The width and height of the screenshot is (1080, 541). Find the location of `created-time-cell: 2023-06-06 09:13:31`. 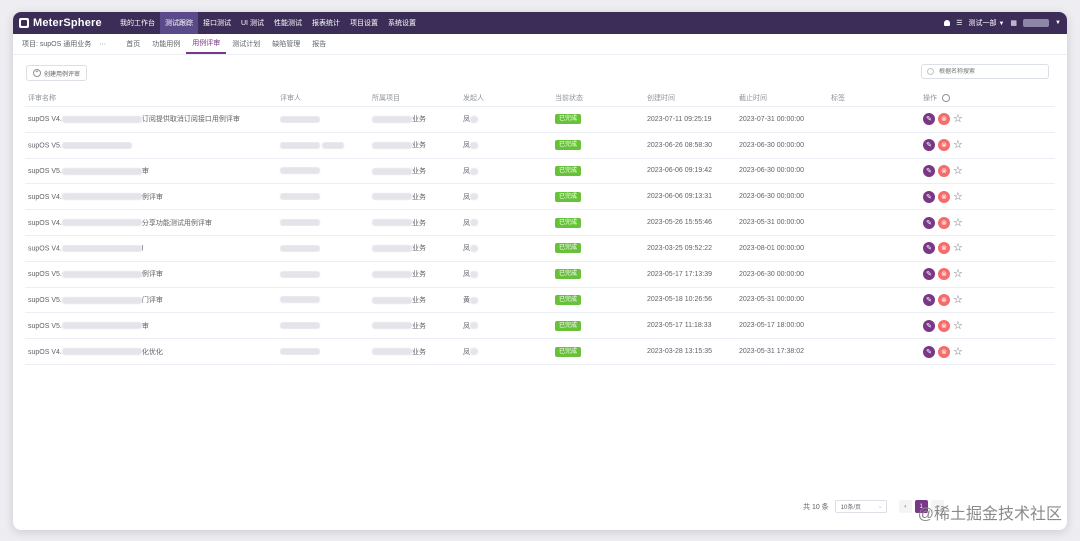

created-time-cell: 2023-06-06 09:13:31 is located at coordinates (679, 197).